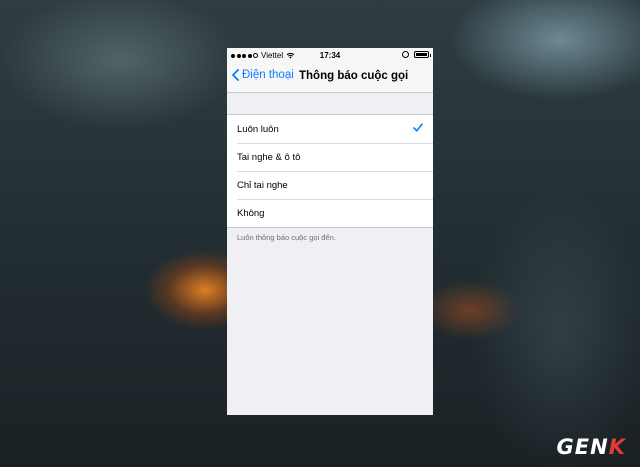  Describe the element at coordinates (268, 75) in the screenshot. I see `back-label: Điện thoại` at that location.